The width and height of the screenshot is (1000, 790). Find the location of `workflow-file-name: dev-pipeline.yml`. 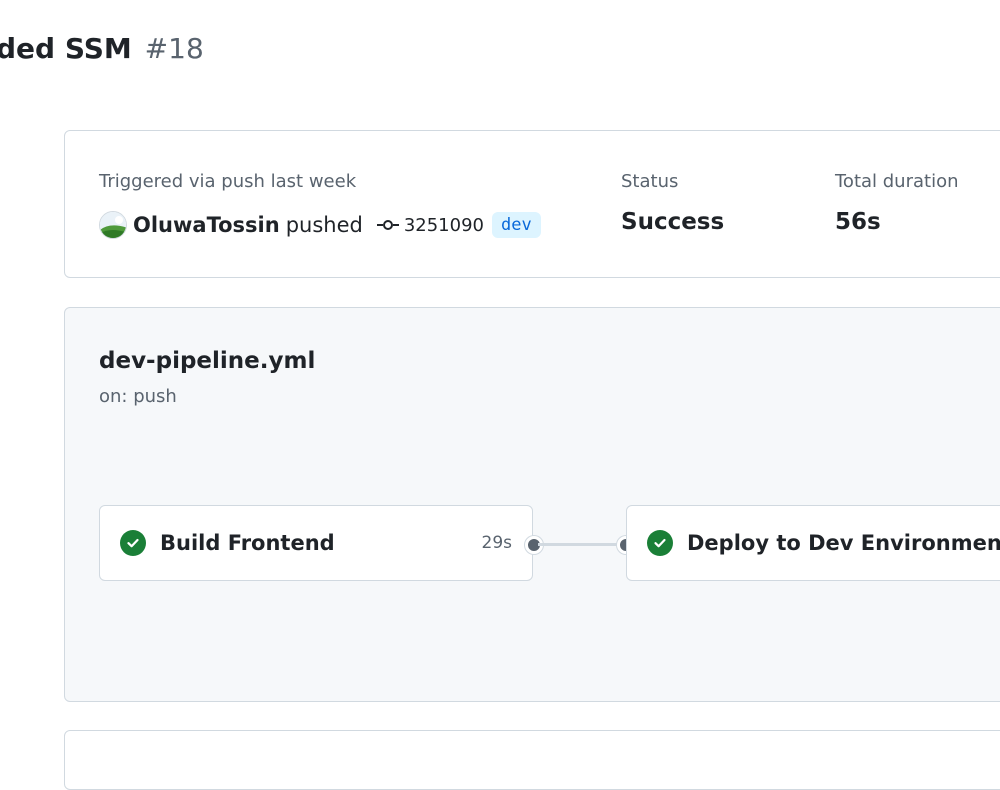

workflow-file-name: dev-pipeline.yml is located at coordinates (207, 361).